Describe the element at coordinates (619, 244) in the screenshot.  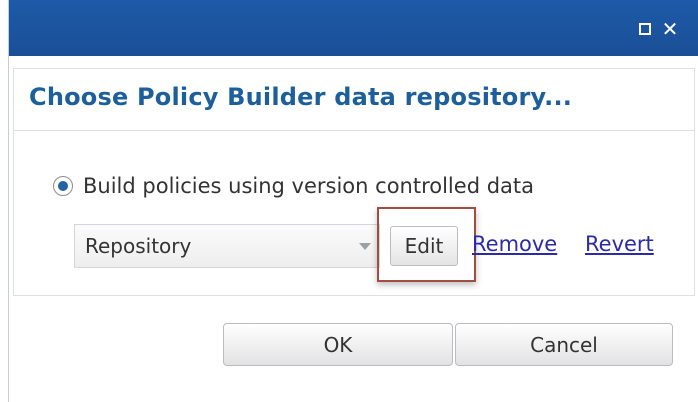
I see `revert-link: Revert` at that location.